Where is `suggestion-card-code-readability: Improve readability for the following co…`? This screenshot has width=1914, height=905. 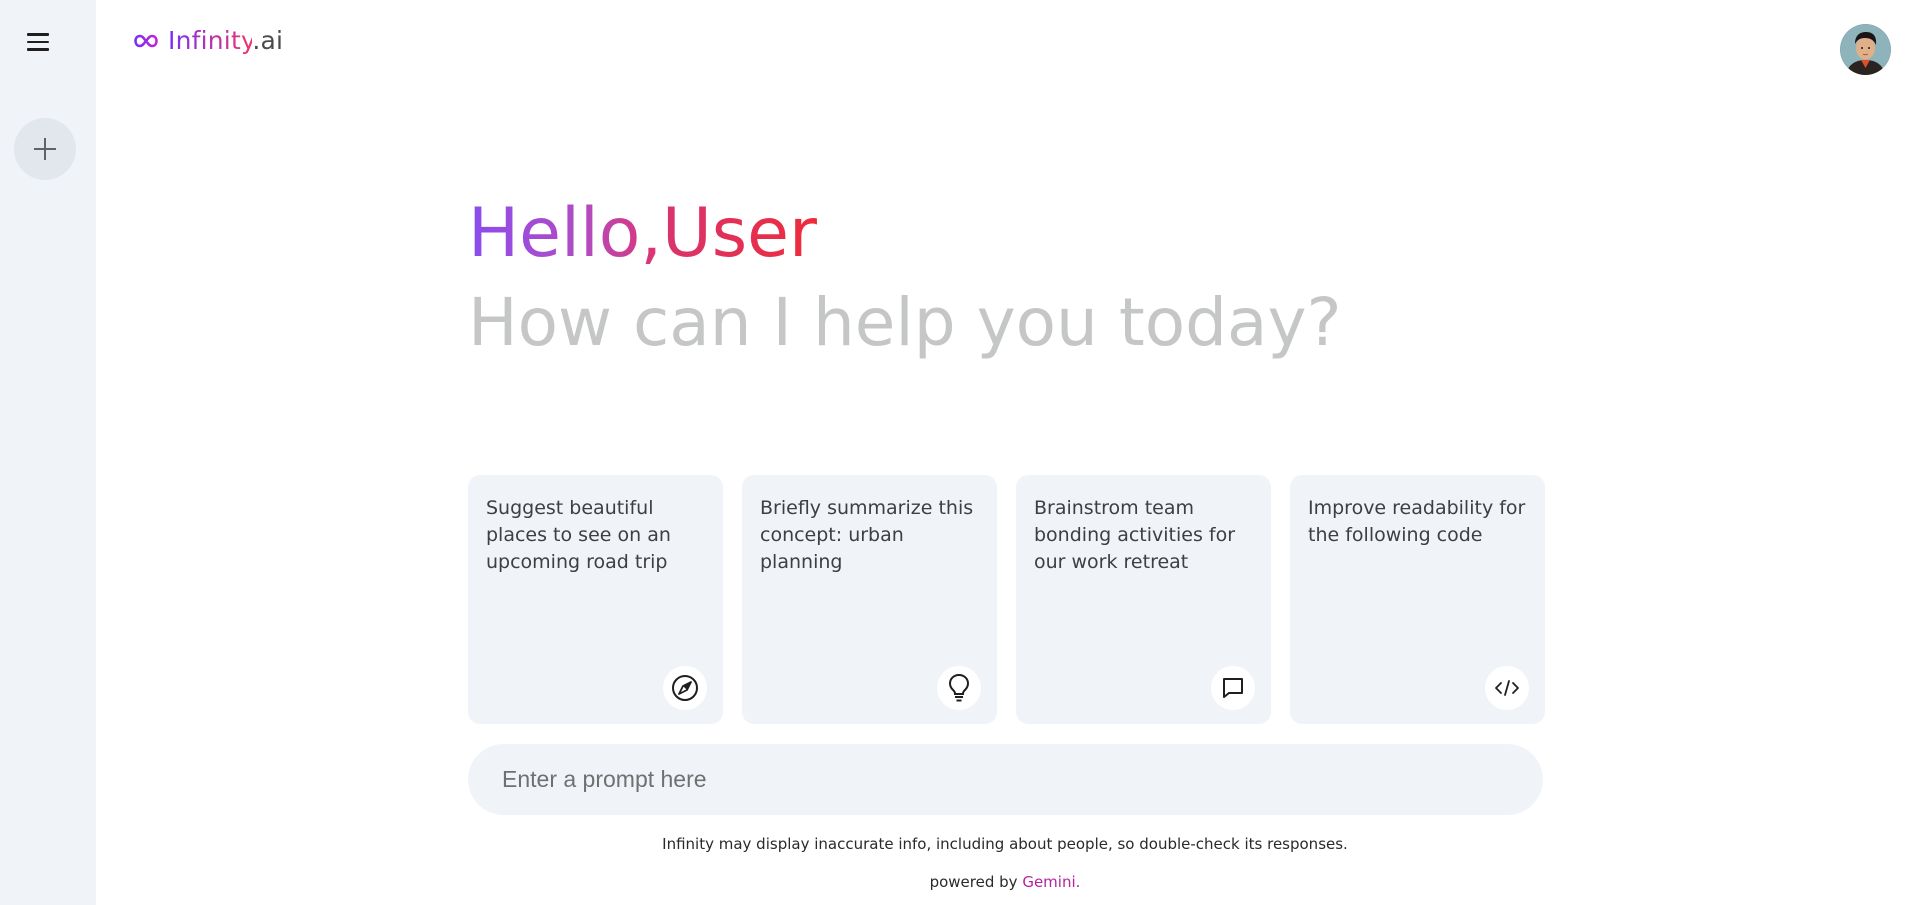 suggestion-card-code-readability: Improve readability for the following co… is located at coordinates (1417, 599).